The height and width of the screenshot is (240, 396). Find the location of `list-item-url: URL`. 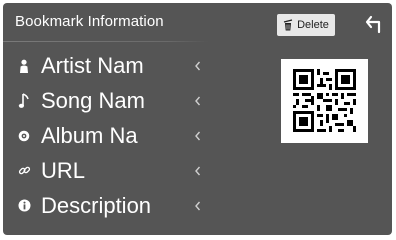

list-item-url: URL is located at coordinates (113, 170).